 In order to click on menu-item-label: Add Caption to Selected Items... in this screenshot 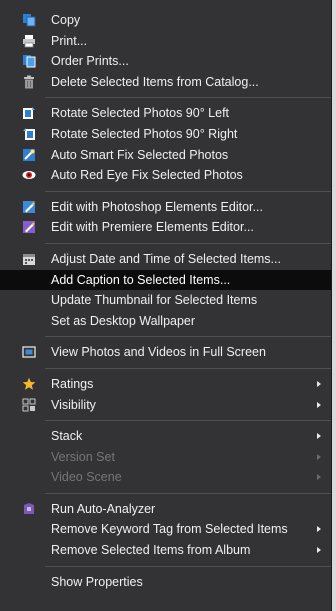, I will do `click(141, 279)`.